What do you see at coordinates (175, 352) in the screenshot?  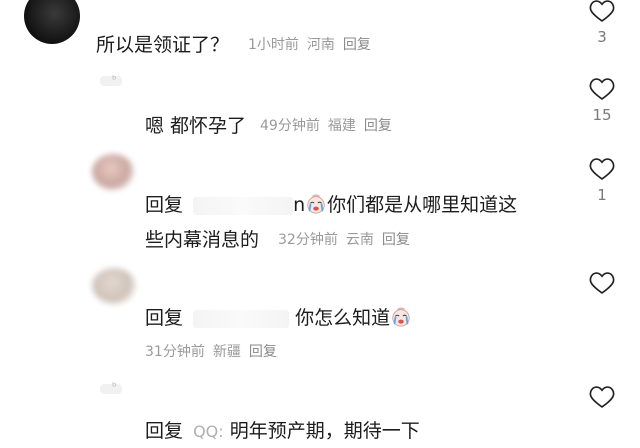 I see `comment-time: 31分钟前` at bounding box center [175, 352].